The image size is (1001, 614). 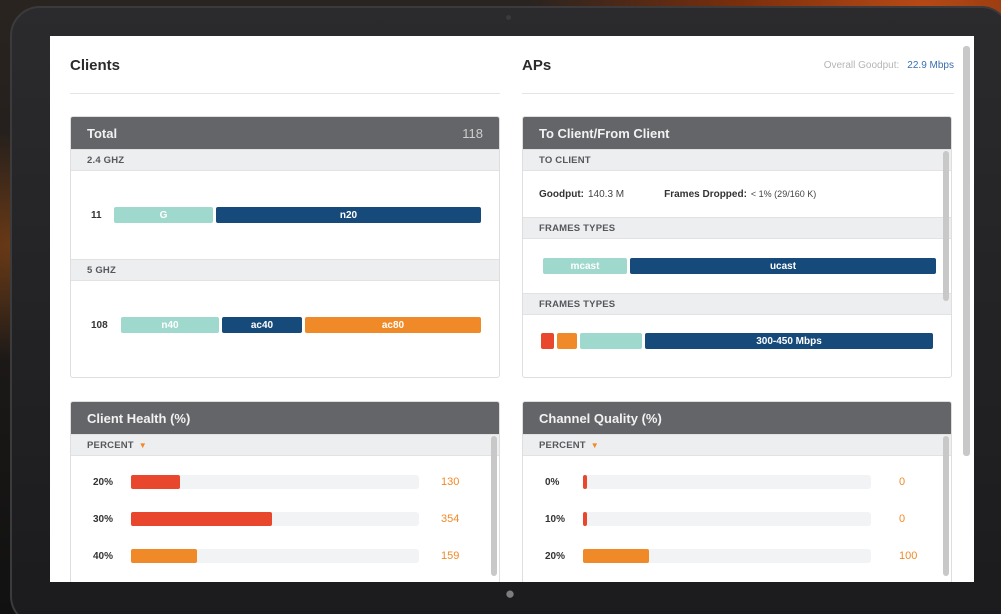 What do you see at coordinates (737, 133) in the screenshot?
I see `traffic-card-header: To Client/From Client` at bounding box center [737, 133].